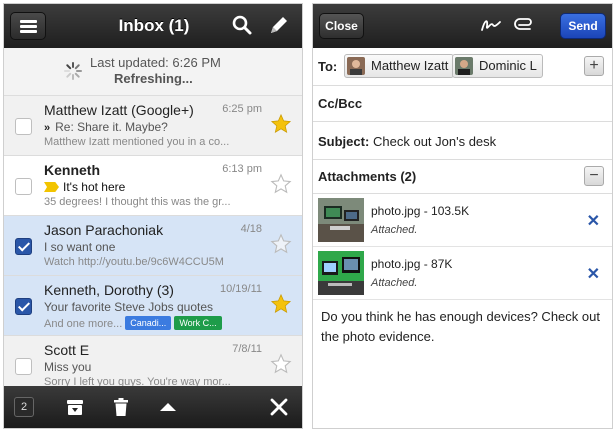 This screenshot has width=616, height=432. What do you see at coordinates (491, 25) in the screenshot?
I see `signature-icon` at bounding box center [491, 25].